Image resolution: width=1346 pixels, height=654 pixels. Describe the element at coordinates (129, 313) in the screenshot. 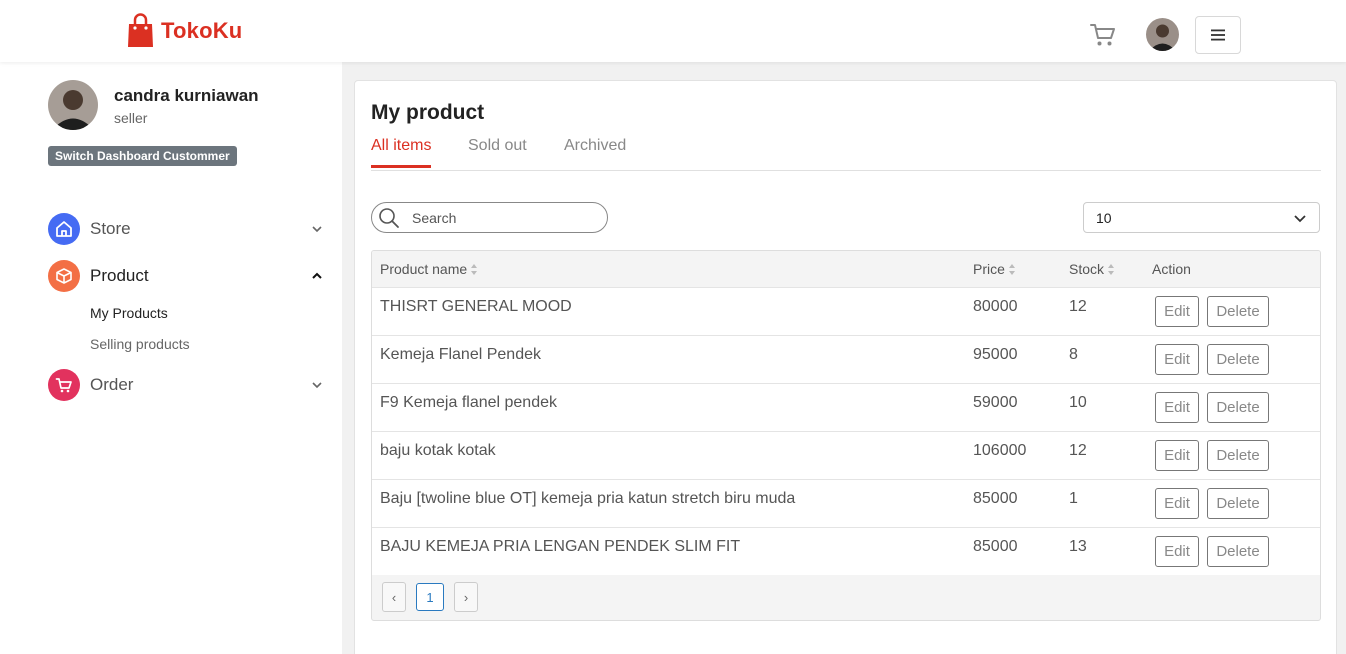

I see `sidebar-subitem-my-products: My Products` at that location.